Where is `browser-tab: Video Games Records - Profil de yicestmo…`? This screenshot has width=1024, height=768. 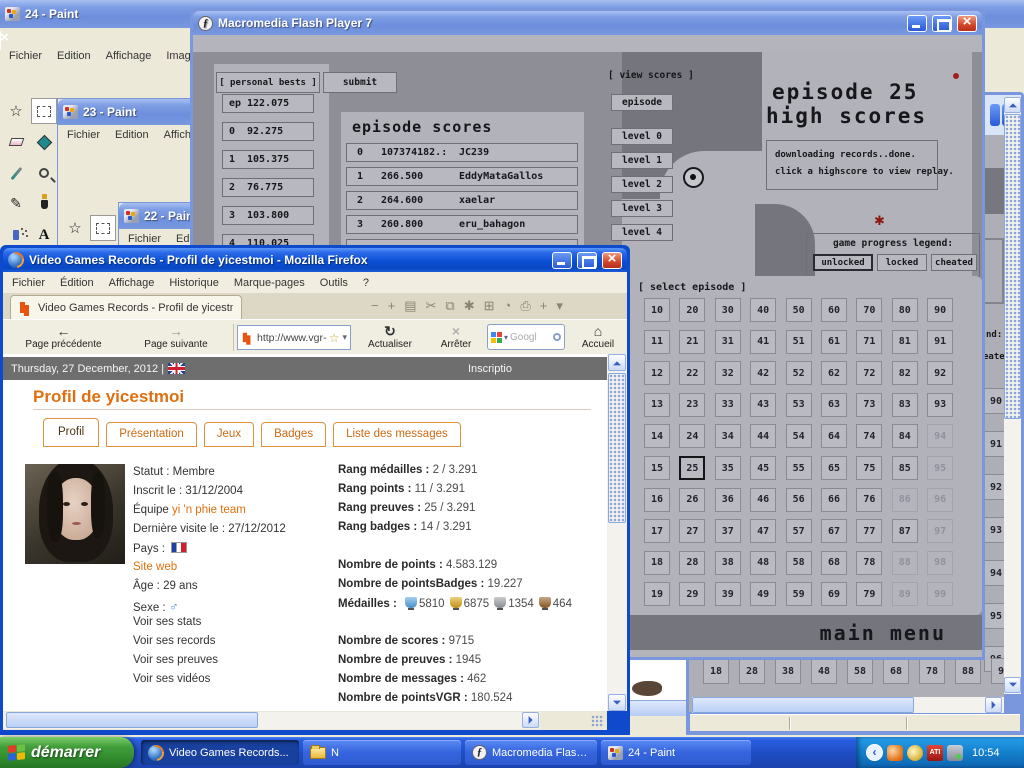 browser-tab: Video Games Records - Profil de yicestmo… is located at coordinates (126, 307).